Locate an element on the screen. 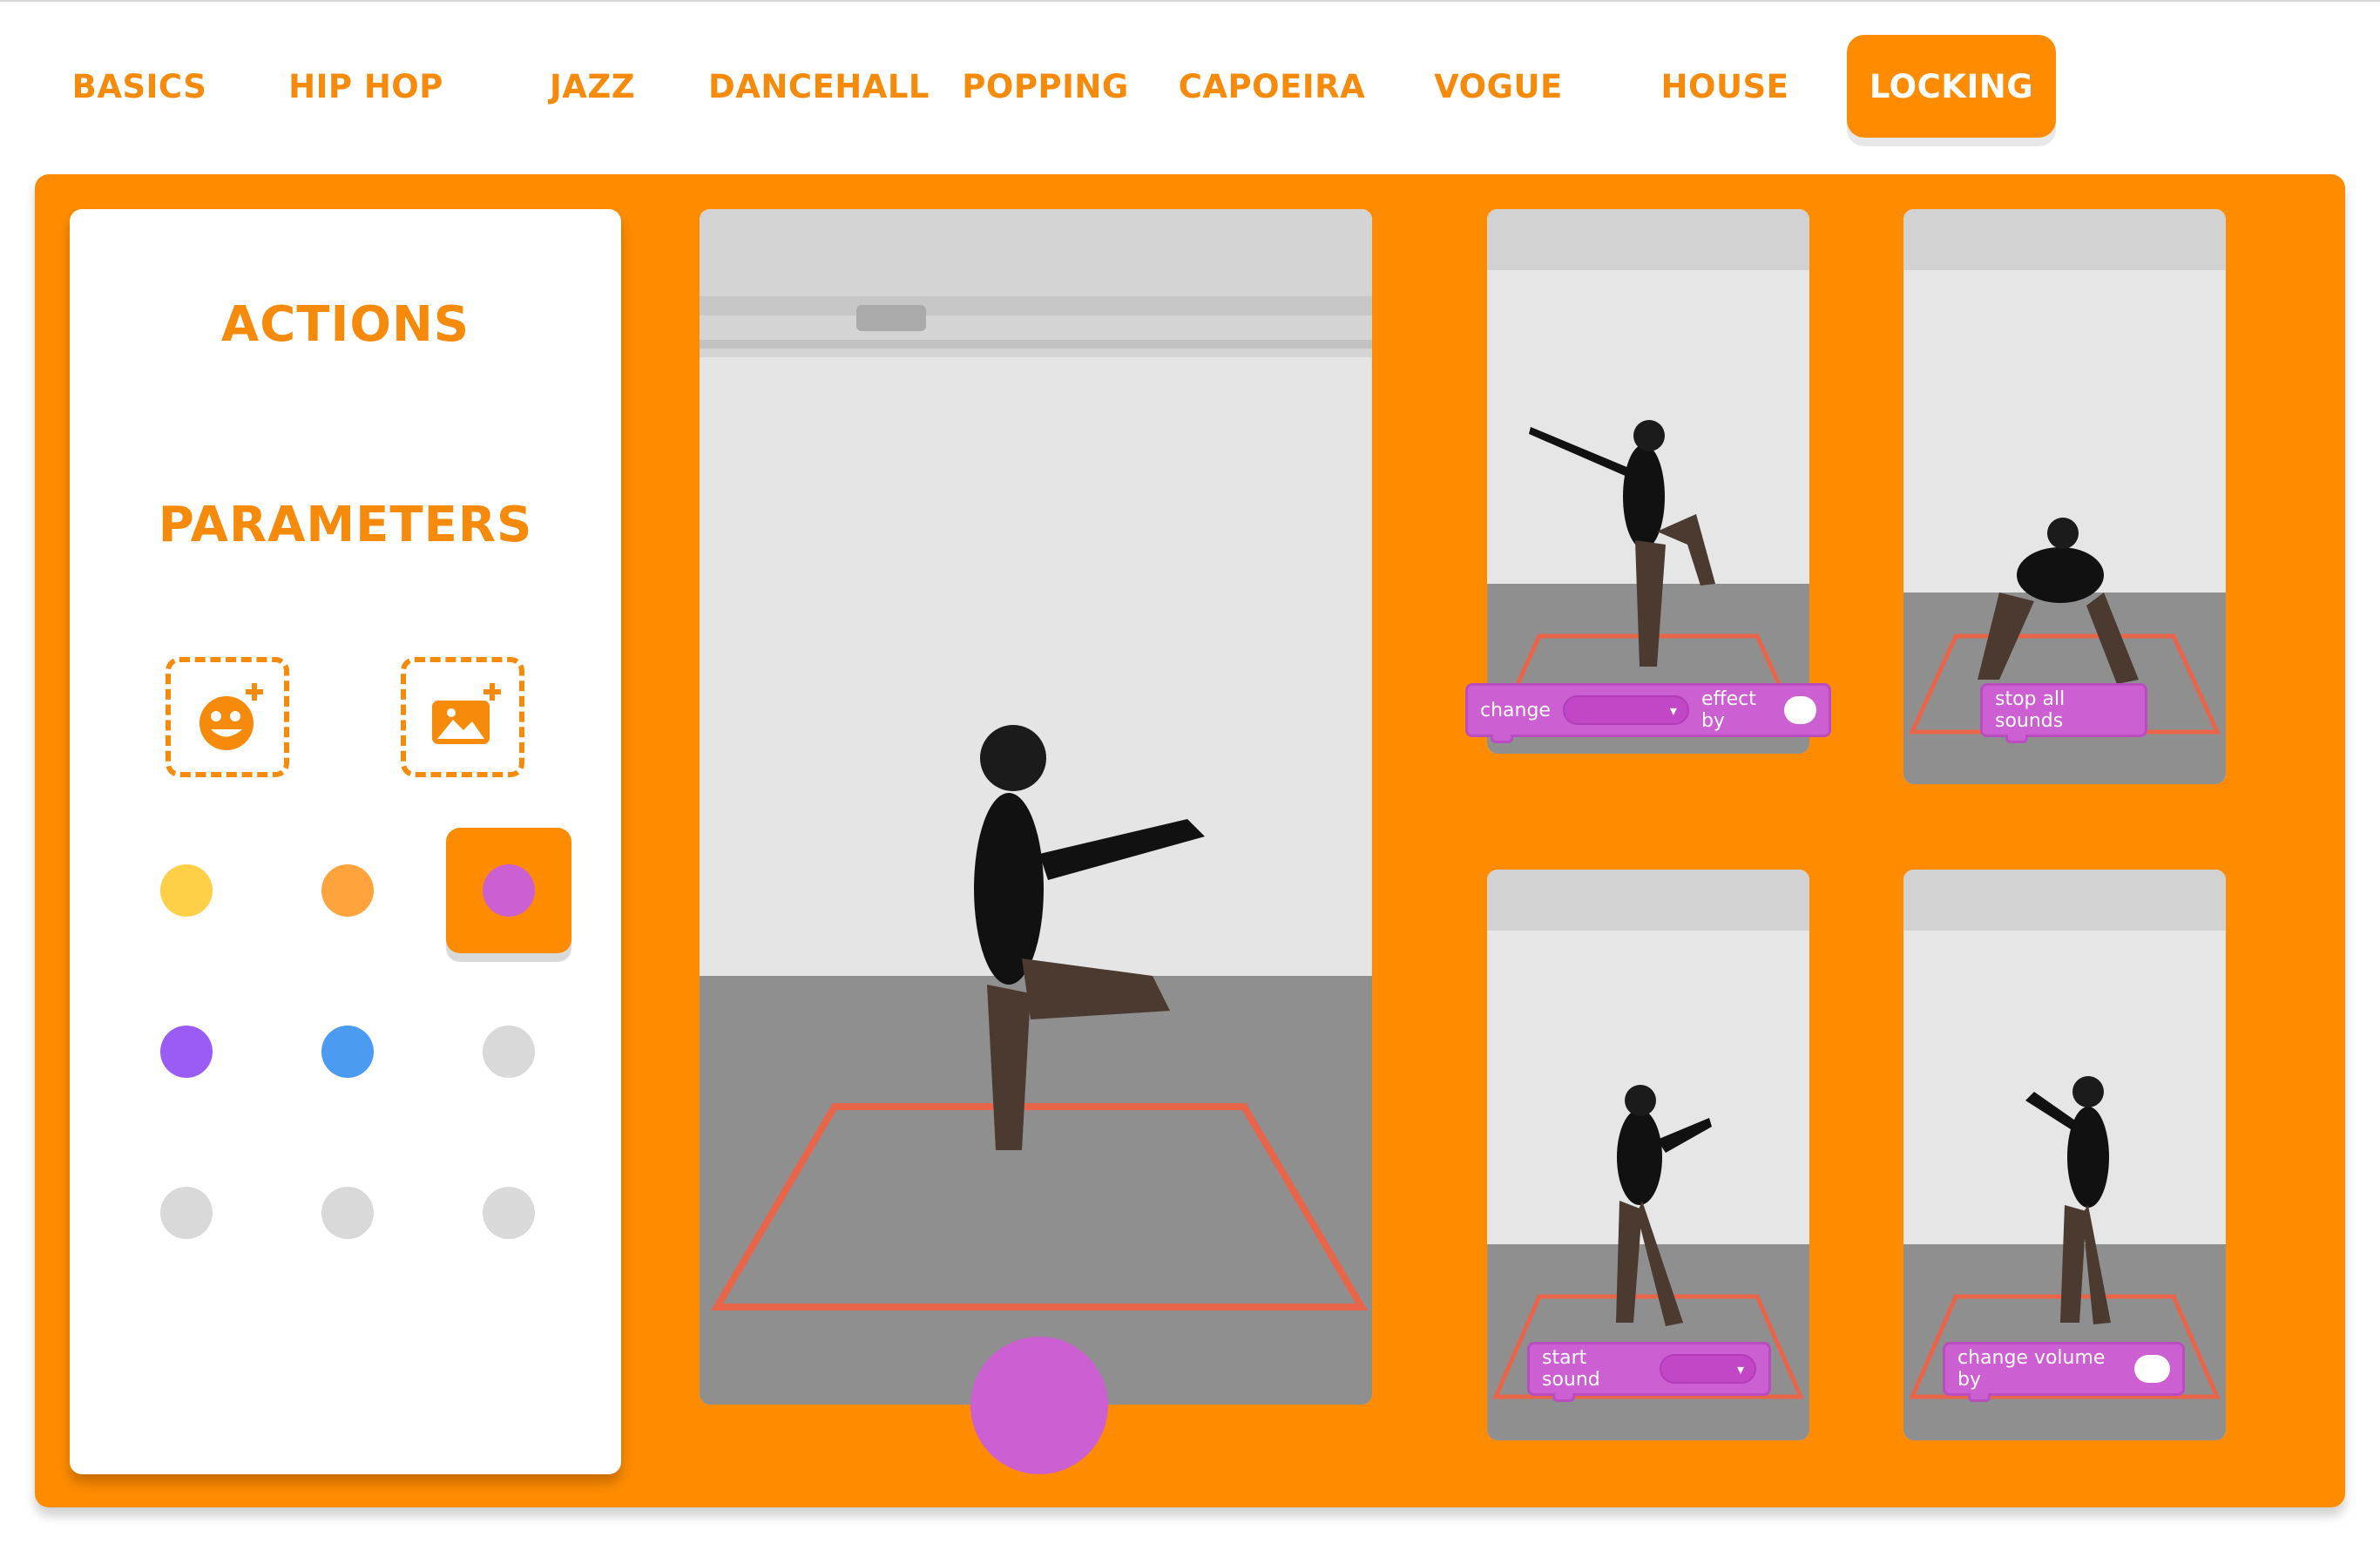 This screenshot has width=2380, height=1544. start-sound-label: start sound is located at coordinates (1571, 1369).